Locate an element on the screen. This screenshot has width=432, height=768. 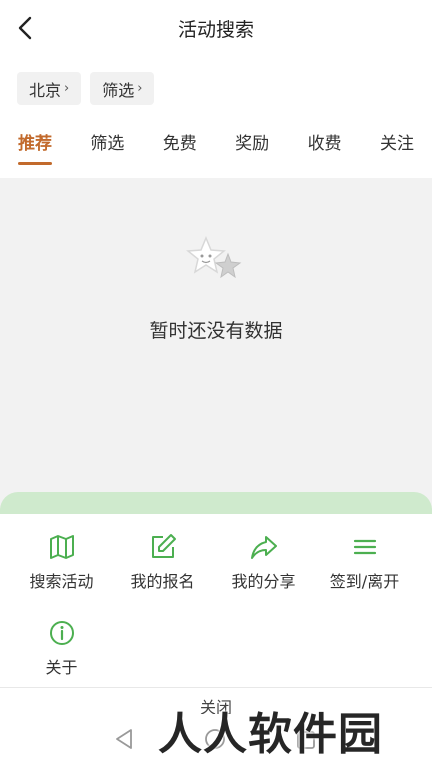
filter-chips: 北京 › 筛选 › is located at coordinates (86, 88).